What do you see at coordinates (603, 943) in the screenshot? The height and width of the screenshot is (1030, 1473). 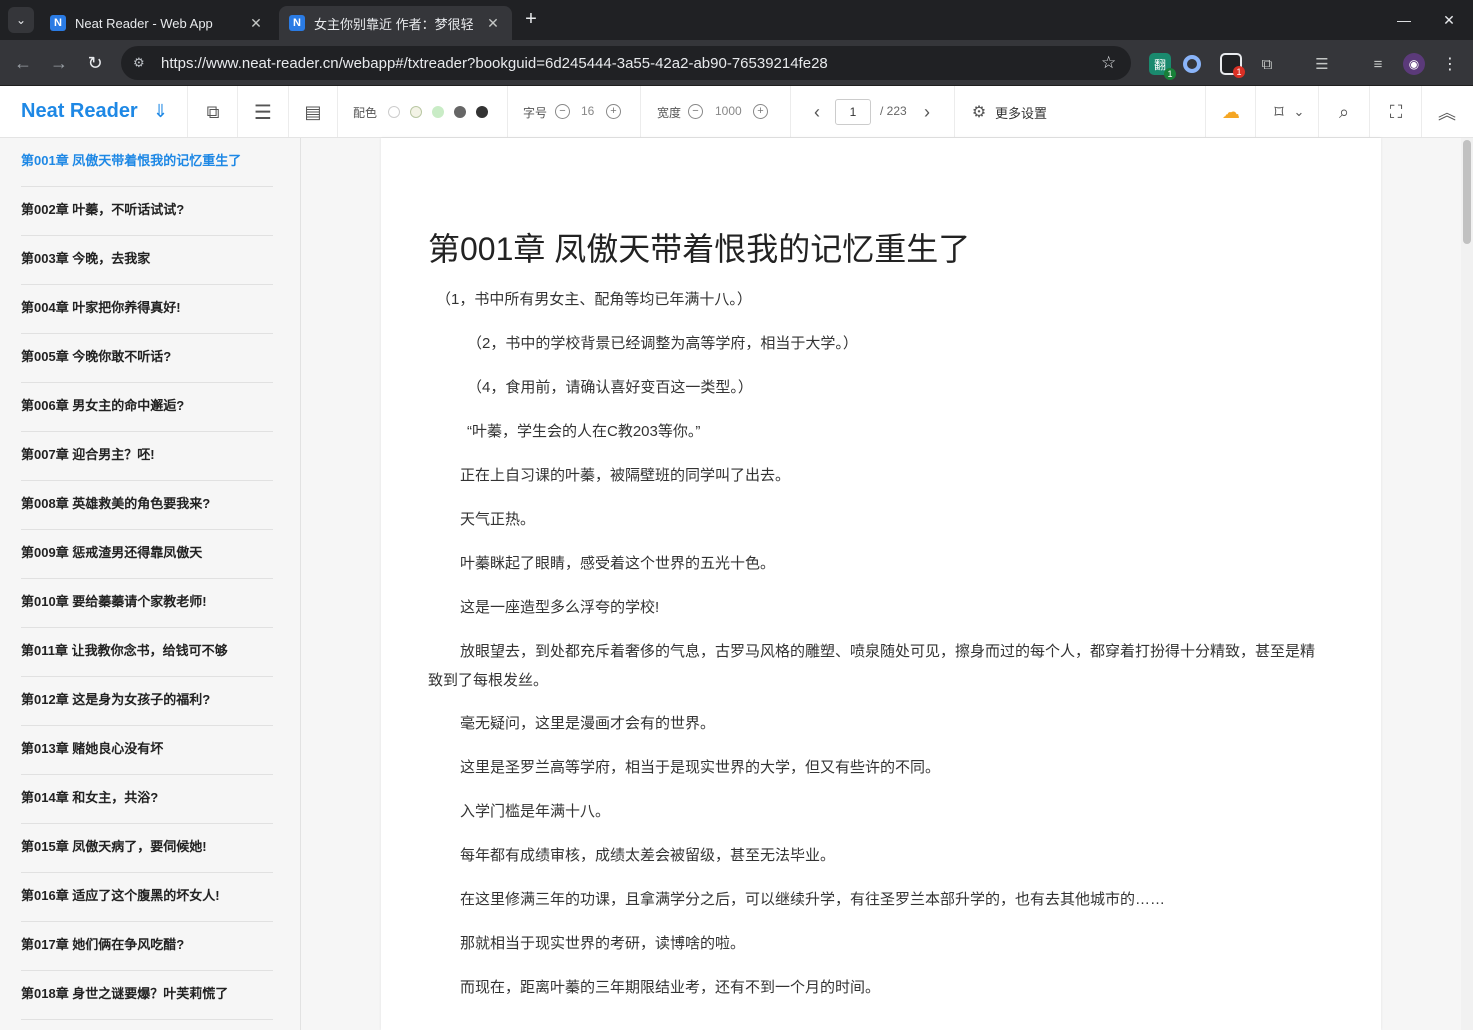 I see `paragraph: 那就相当于现实世界的考研，读博啥的啦。` at bounding box center [603, 943].